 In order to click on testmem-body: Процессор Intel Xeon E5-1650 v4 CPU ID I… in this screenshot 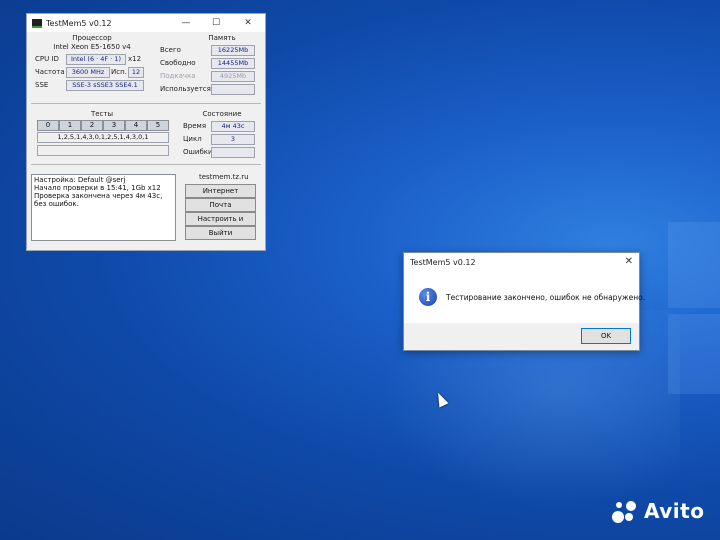, I will do `click(146, 141)`.